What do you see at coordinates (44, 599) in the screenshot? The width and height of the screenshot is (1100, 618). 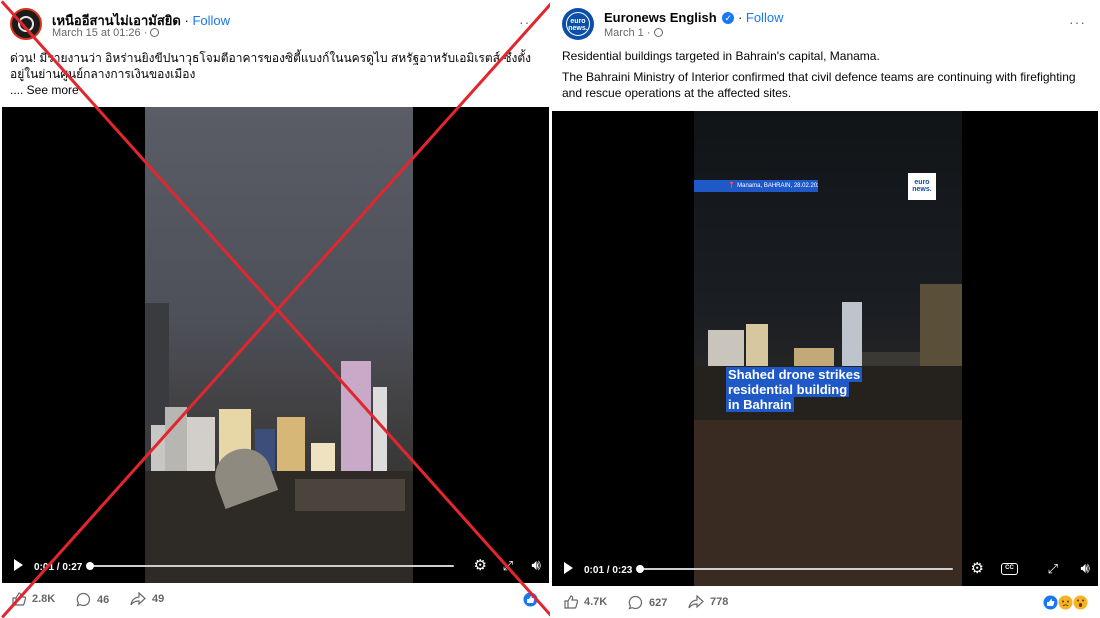 I see `like-count: 2.8K` at bounding box center [44, 599].